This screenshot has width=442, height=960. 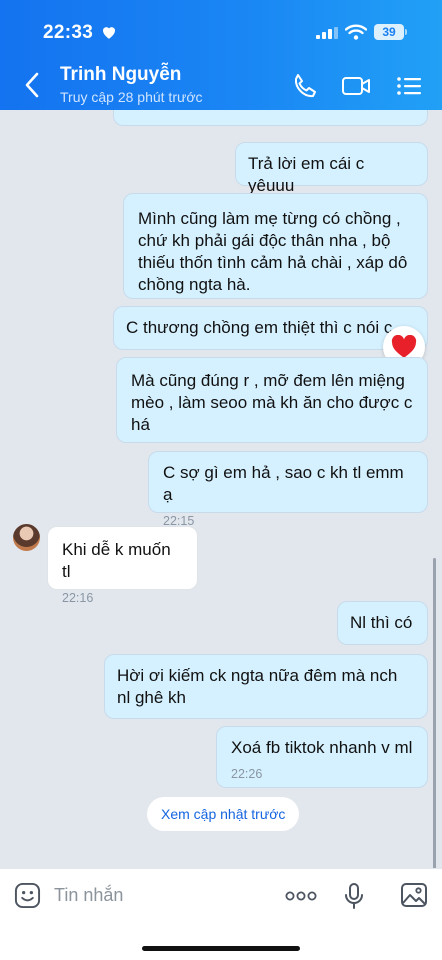 I want to click on heart-reaction-icon, so click(x=404, y=346).